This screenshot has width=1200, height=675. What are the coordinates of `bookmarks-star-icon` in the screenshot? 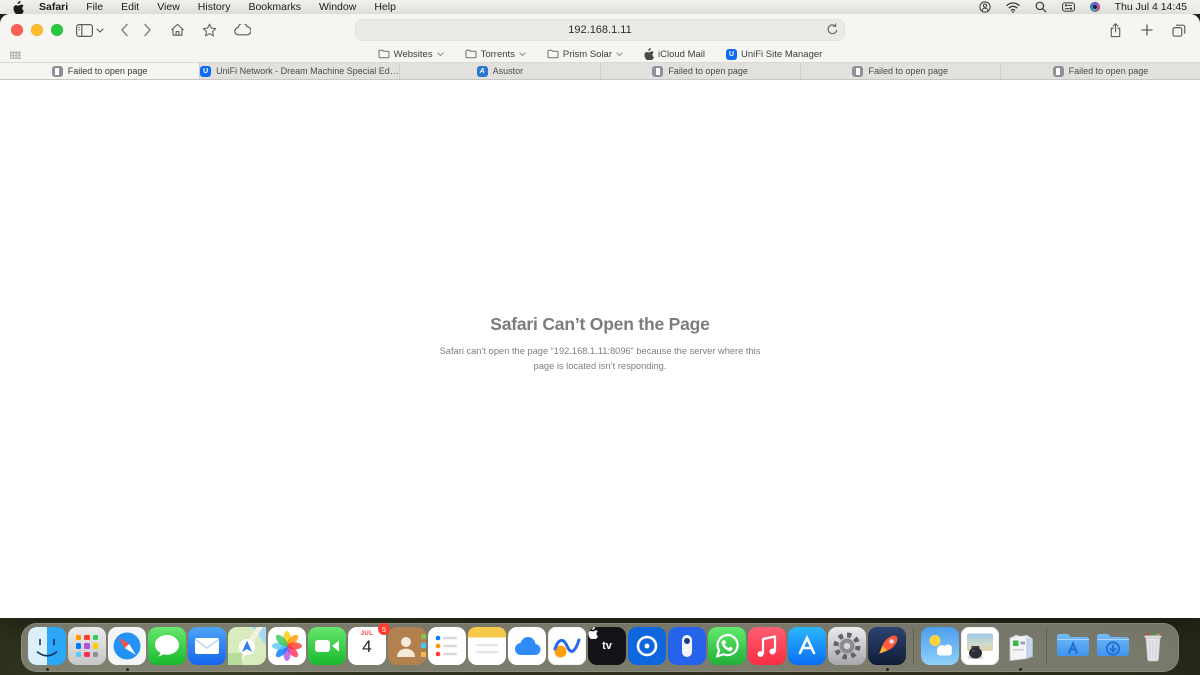 It's located at (209, 30).